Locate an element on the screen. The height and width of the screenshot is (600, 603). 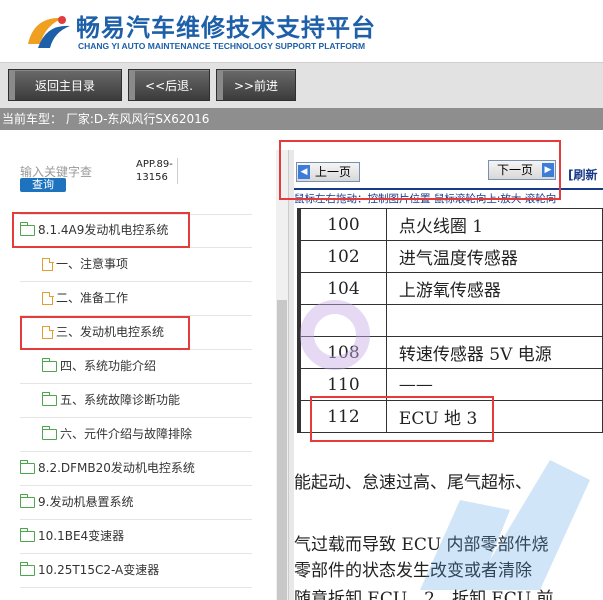
doc-paragraph: 零部件的状态发生改变或者清除 is located at coordinates (413, 571).